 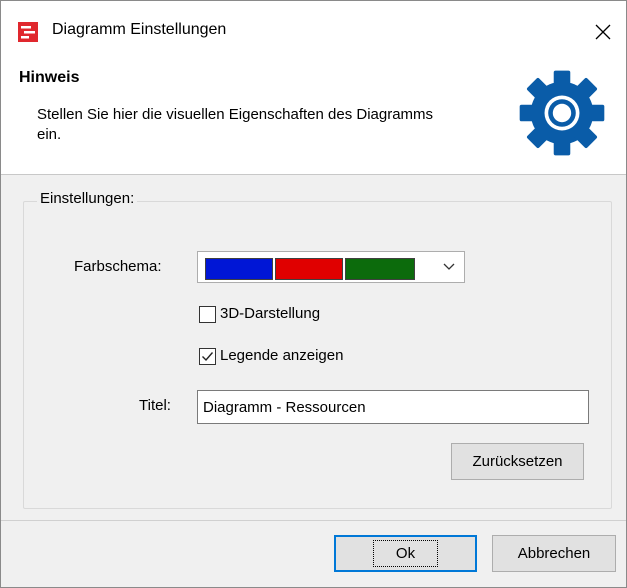 I want to click on chevron-down-icon, so click(x=449, y=267).